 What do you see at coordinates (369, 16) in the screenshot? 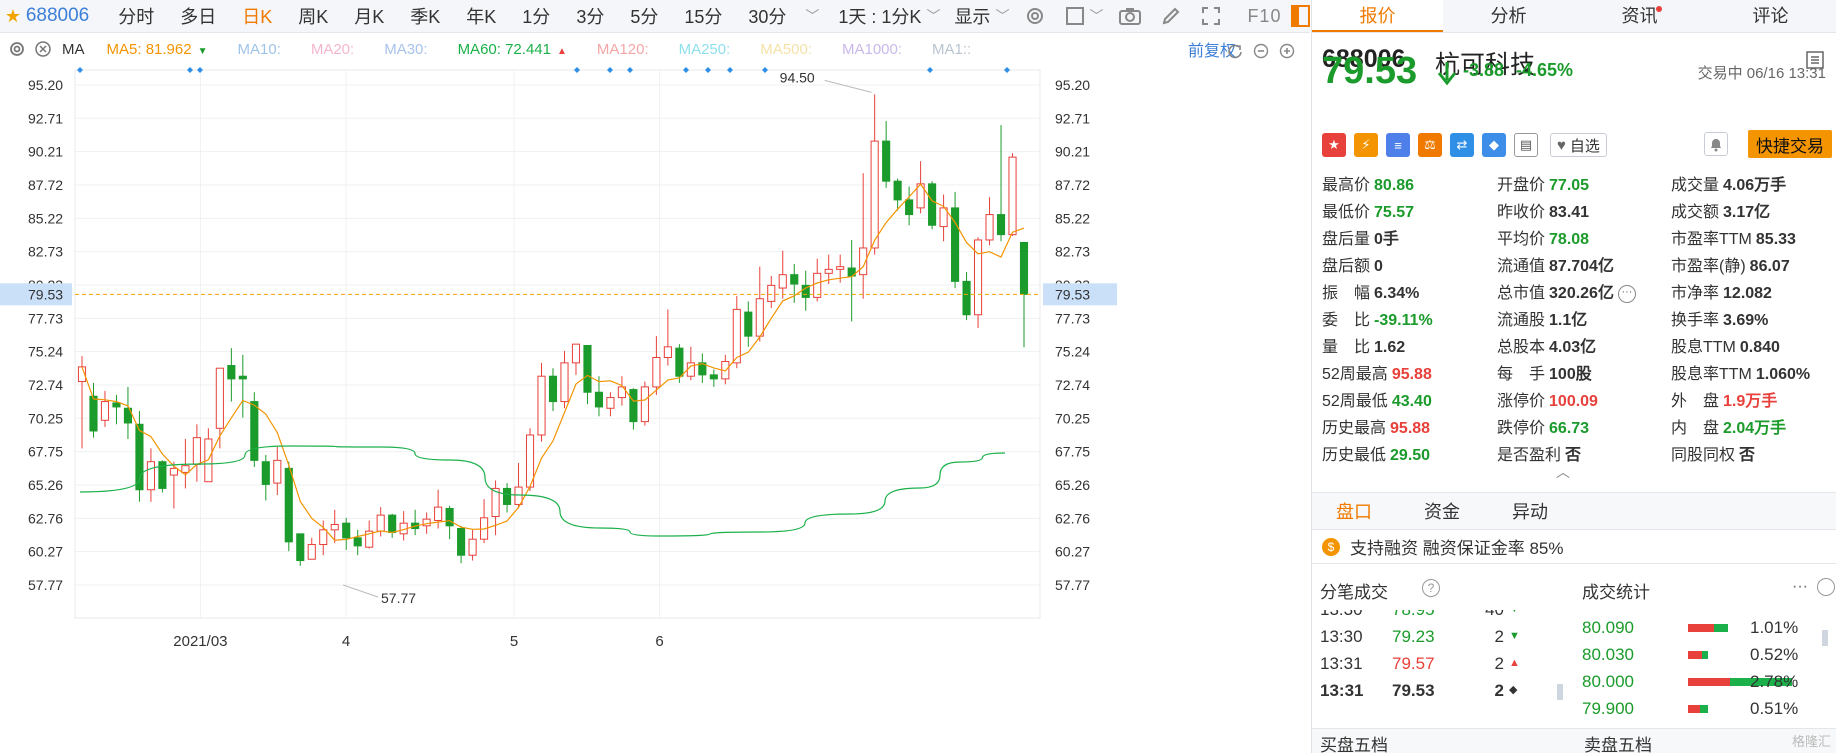
I see `period-tab: 月K` at bounding box center [369, 16].